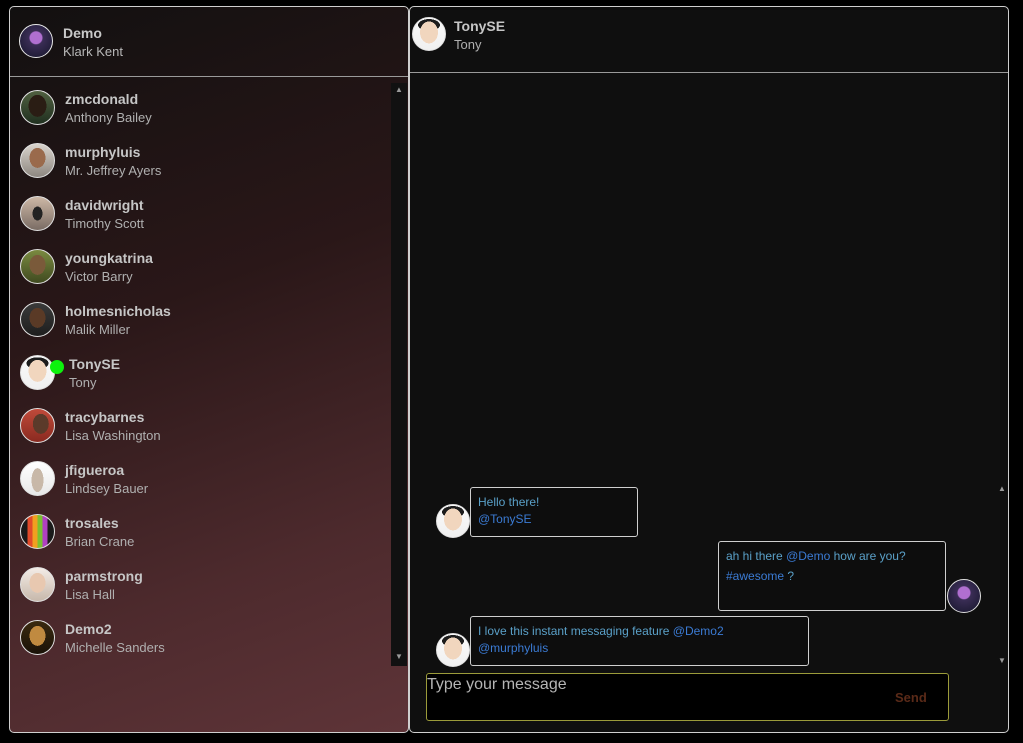  I want to click on contact-name: Michelle Sanders, so click(115, 647).